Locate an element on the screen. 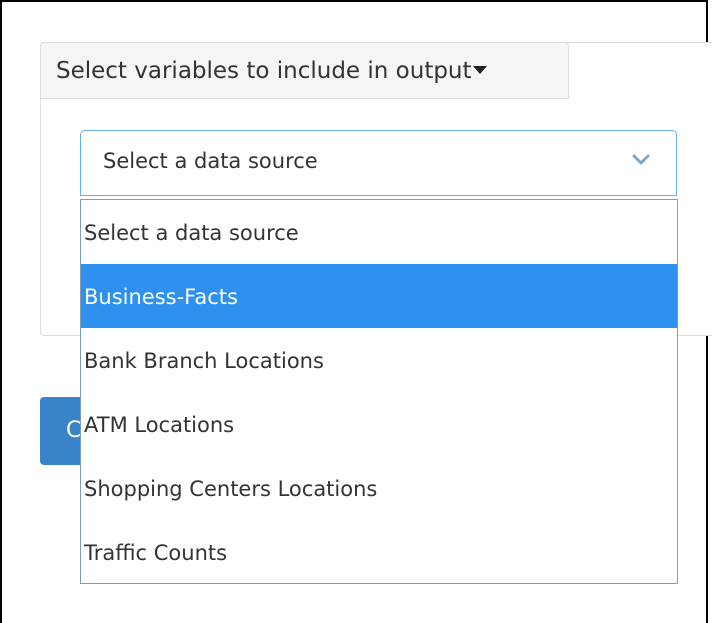  option-bank-branch-locations: Bank Branch Locations is located at coordinates (379, 360).